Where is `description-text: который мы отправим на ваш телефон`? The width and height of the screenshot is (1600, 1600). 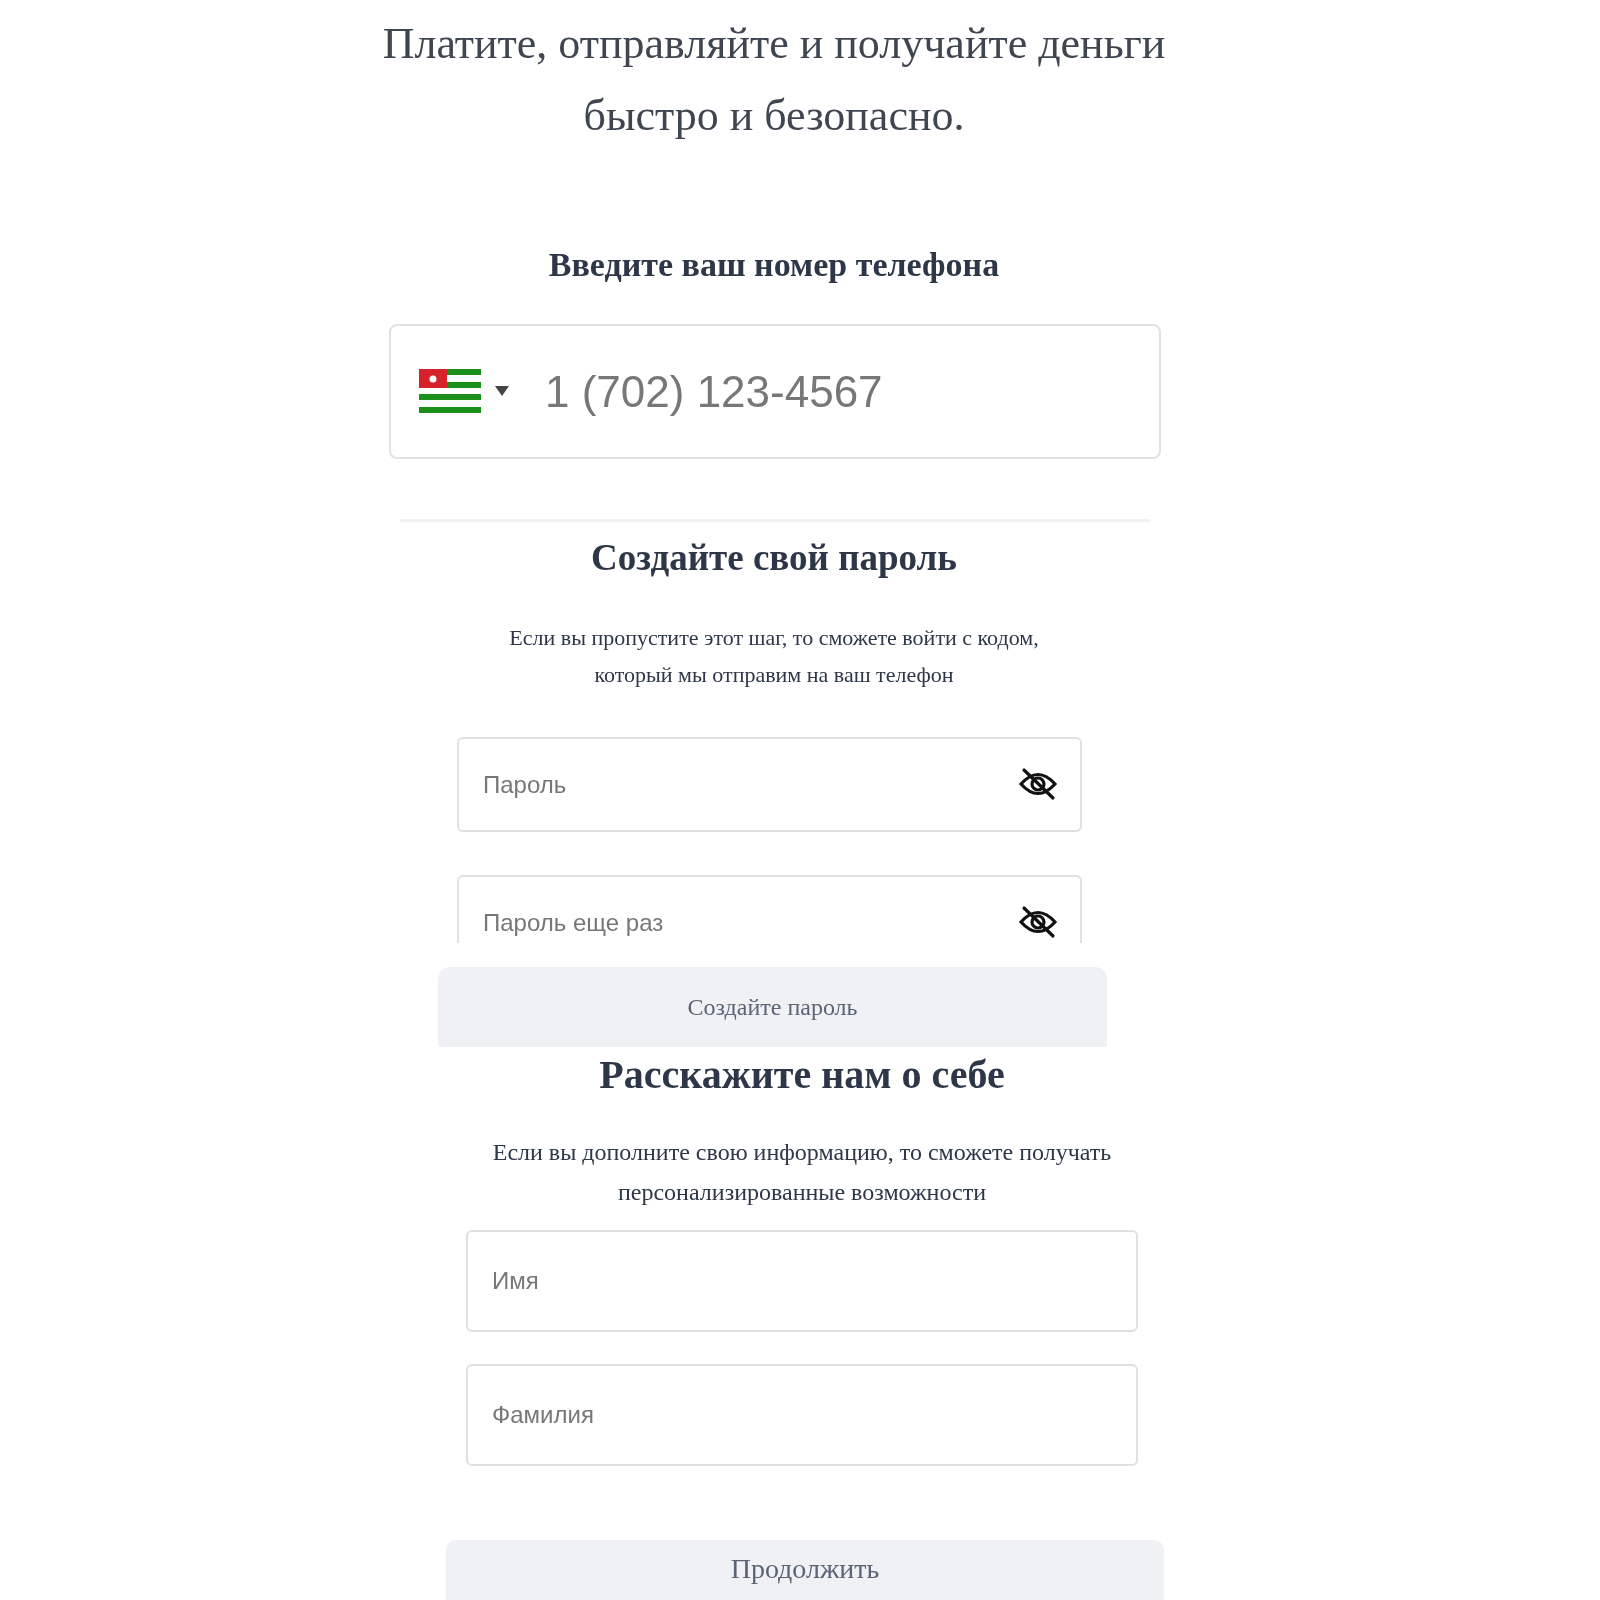 description-text: который мы отправим на ваш телефон is located at coordinates (774, 675).